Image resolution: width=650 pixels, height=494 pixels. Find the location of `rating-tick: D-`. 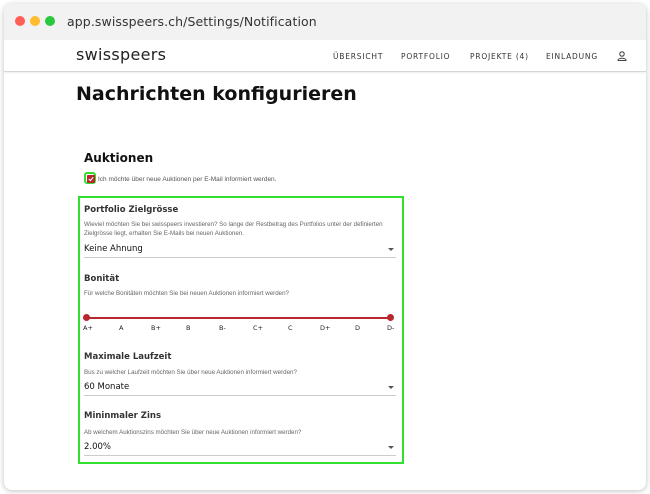

rating-tick: D- is located at coordinates (391, 328).